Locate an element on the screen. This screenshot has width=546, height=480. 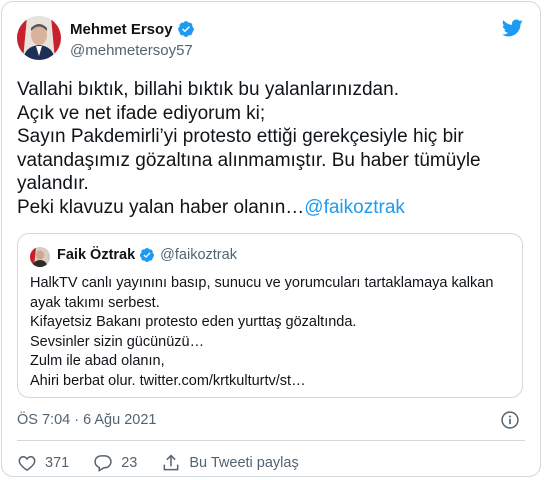
divider is located at coordinates (271, 440).